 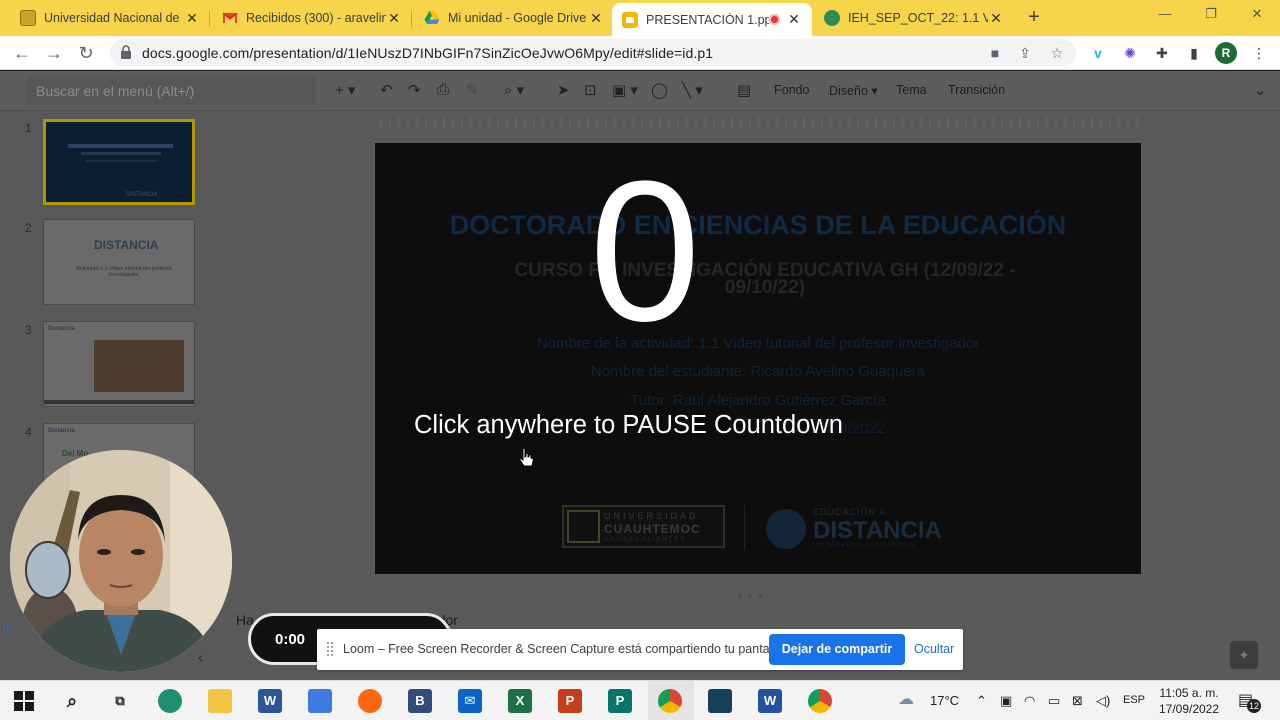 What do you see at coordinates (1034, 17) in the screenshot?
I see `new-tab-button: +` at bounding box center [1034, 17].